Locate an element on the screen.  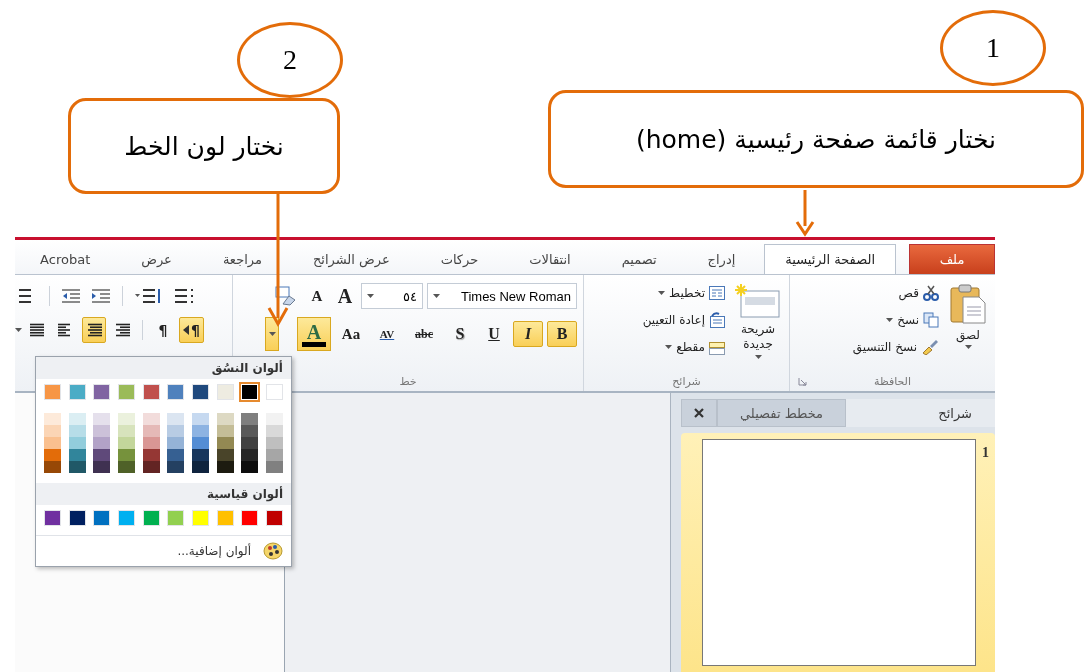
group-label: الحافظة is located at coordinates (893, 381).